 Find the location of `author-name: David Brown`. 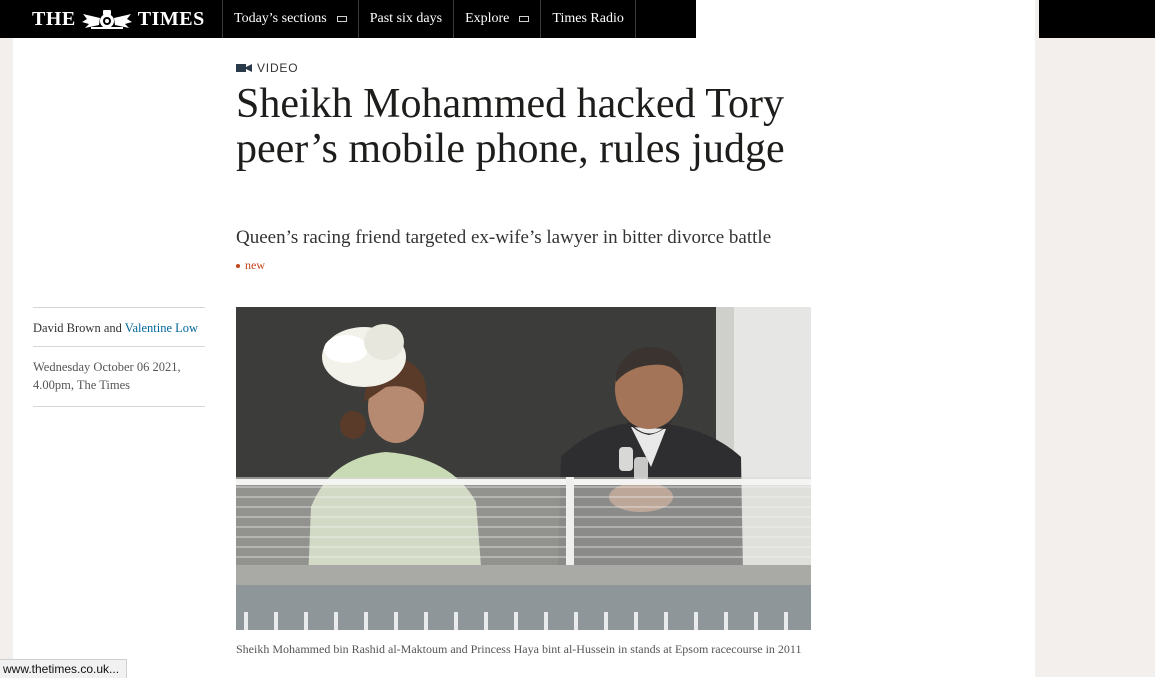

author-name: David Brown is located at coordinates (67, 328).